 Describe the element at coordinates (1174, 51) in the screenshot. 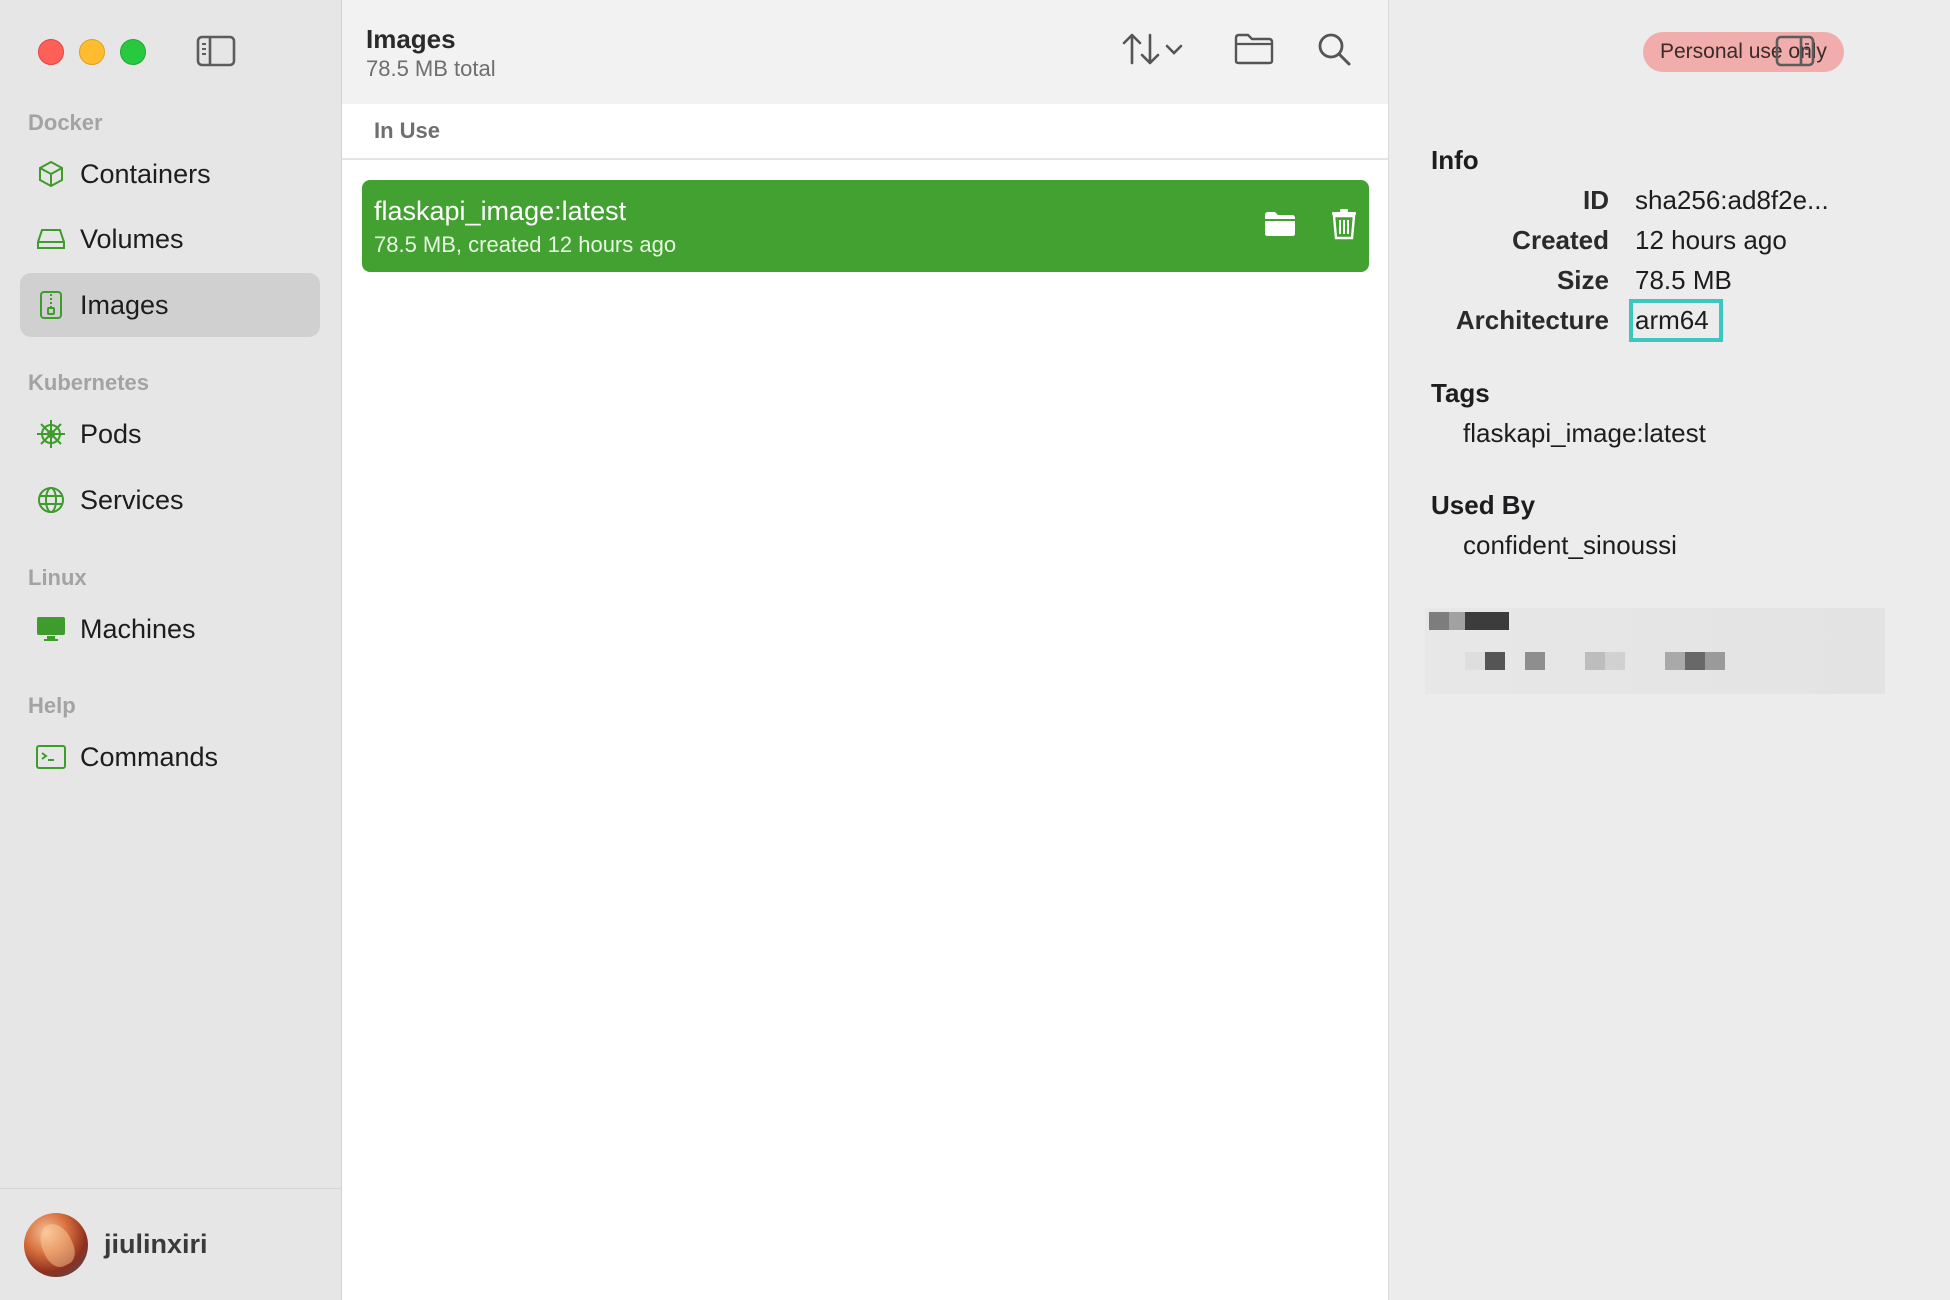

I see `chevron-down-icon` at that location.